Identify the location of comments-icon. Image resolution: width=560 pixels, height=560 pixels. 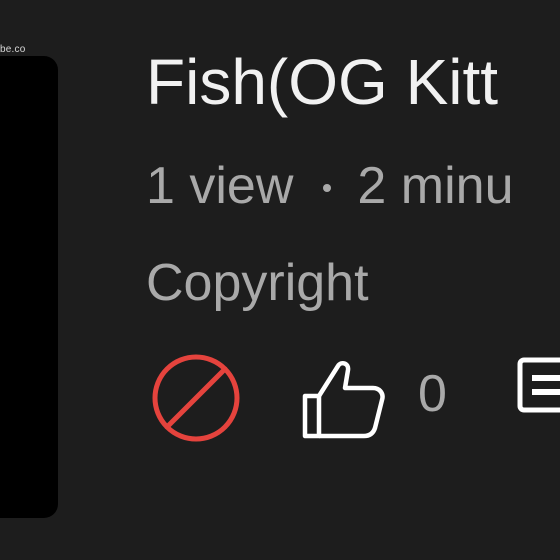
(538, 387).